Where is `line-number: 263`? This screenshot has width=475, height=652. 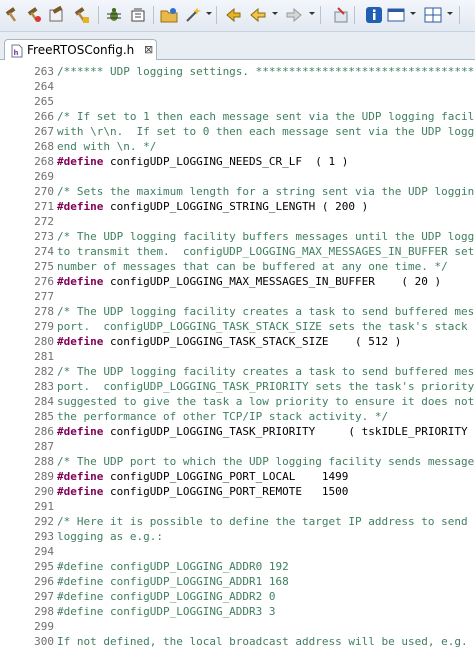 line-number: 263 is located at coordinates (44, 71).